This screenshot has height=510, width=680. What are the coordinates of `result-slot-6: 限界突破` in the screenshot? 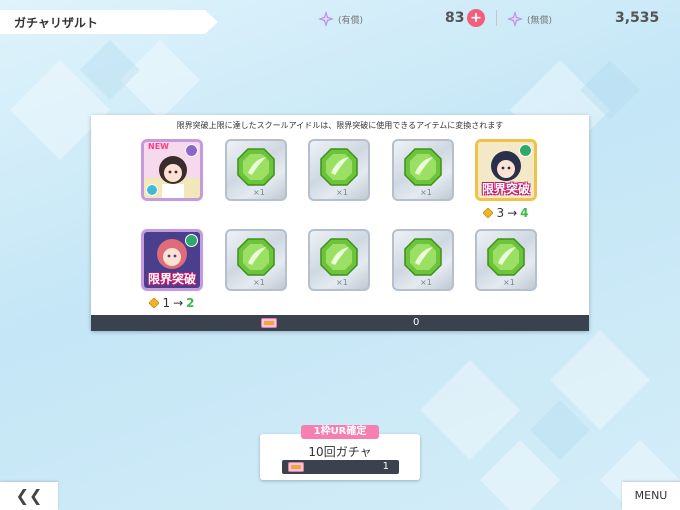 It's located at (172, 260).